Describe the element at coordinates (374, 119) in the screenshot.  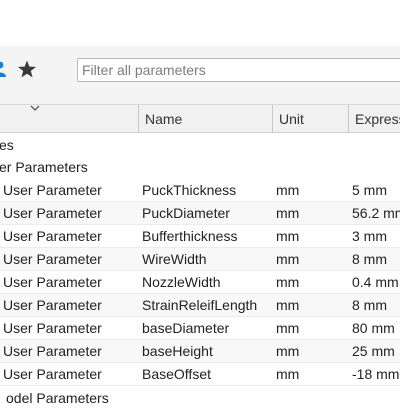
I see `column-header-expression: Express` at that location.